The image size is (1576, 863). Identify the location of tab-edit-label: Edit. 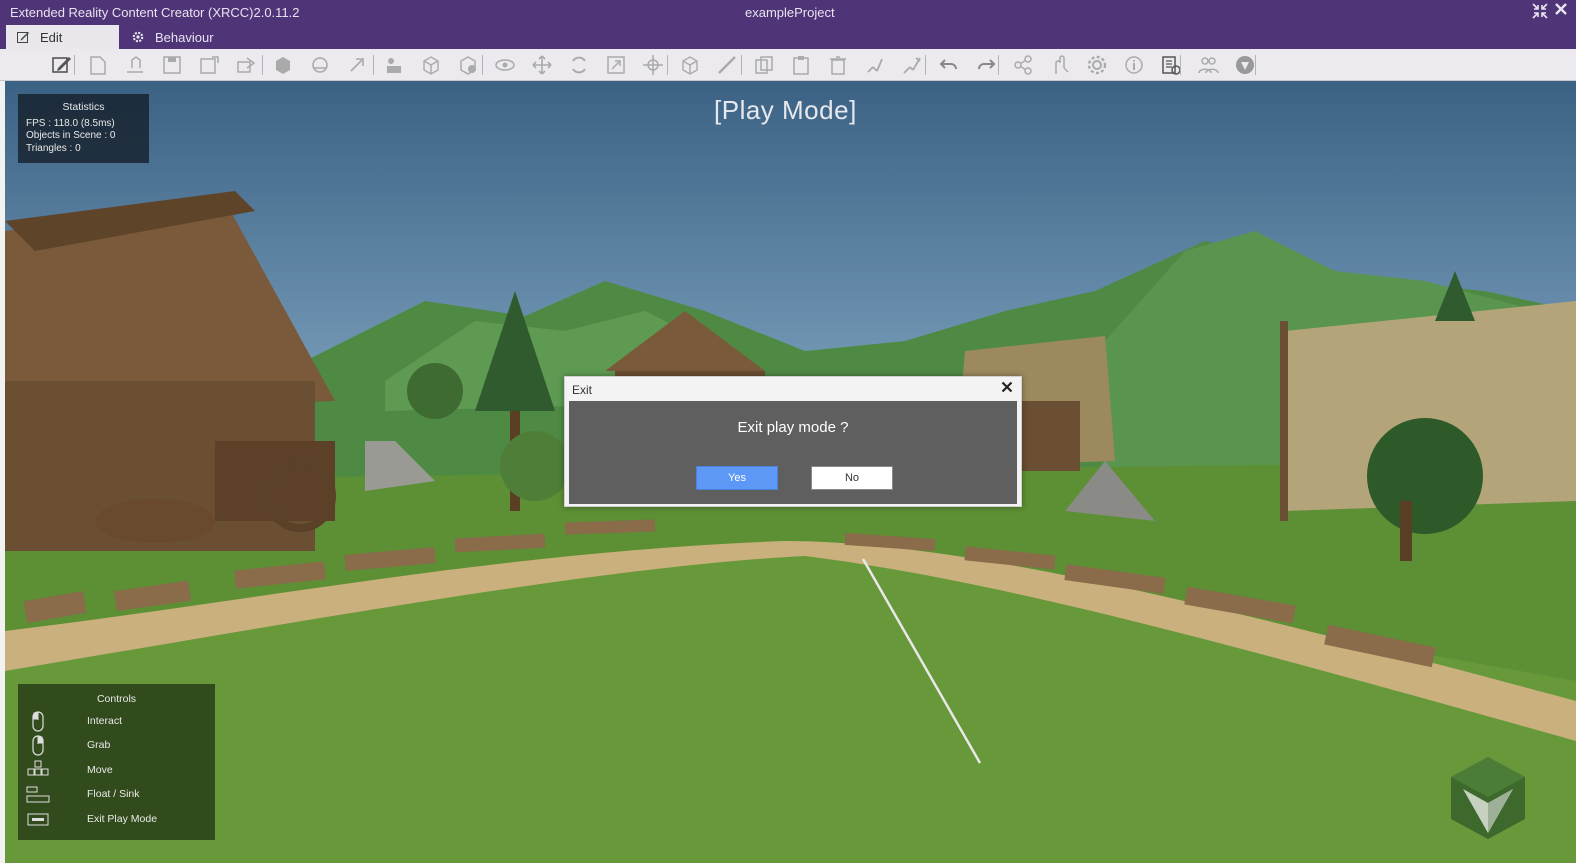
(51, 37).